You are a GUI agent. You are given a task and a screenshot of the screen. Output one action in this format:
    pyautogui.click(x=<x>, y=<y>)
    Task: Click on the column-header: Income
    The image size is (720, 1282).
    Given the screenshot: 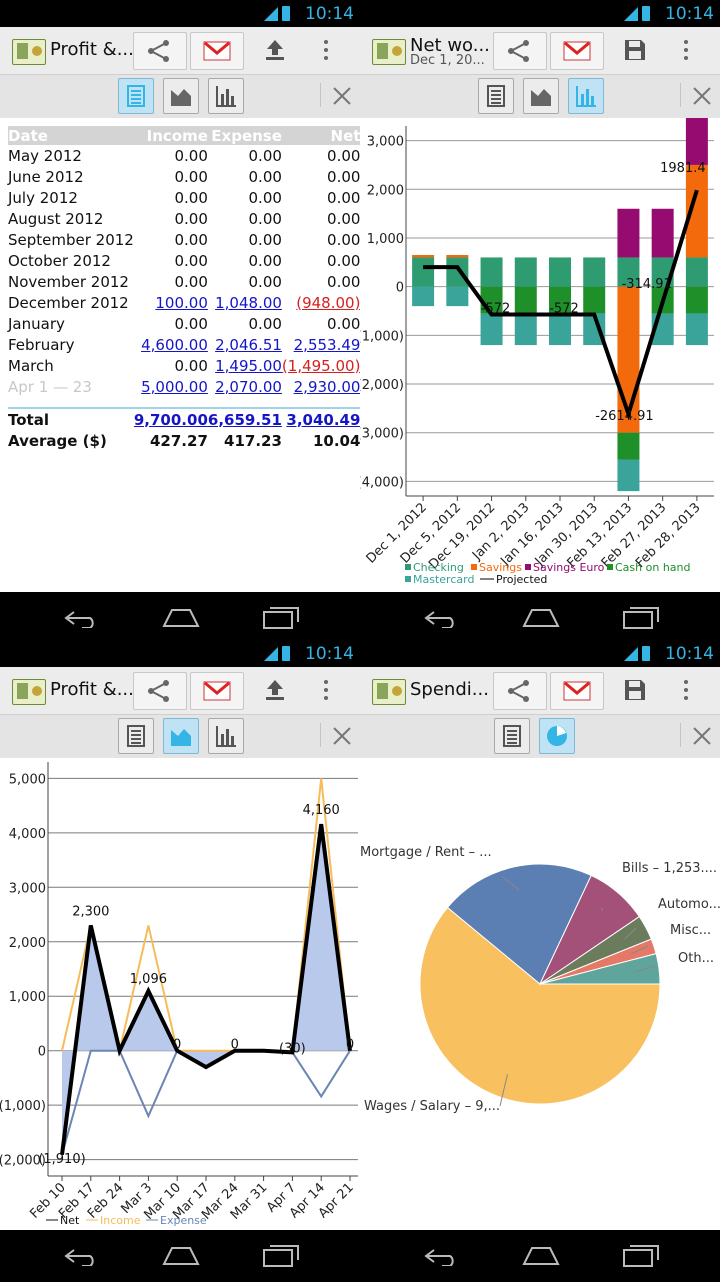 What is the action you would take?
    pyautogui.click(x=171, y=135)
    